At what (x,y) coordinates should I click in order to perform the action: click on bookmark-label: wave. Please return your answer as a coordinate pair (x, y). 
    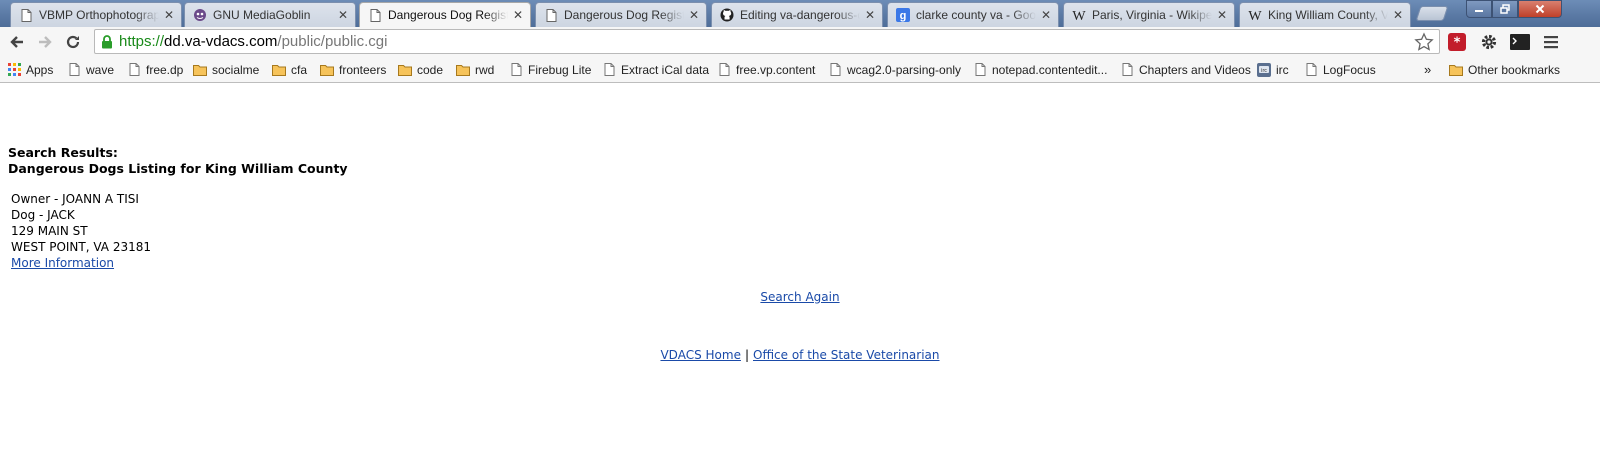
    Looking at the image, I should click on (100, 69).